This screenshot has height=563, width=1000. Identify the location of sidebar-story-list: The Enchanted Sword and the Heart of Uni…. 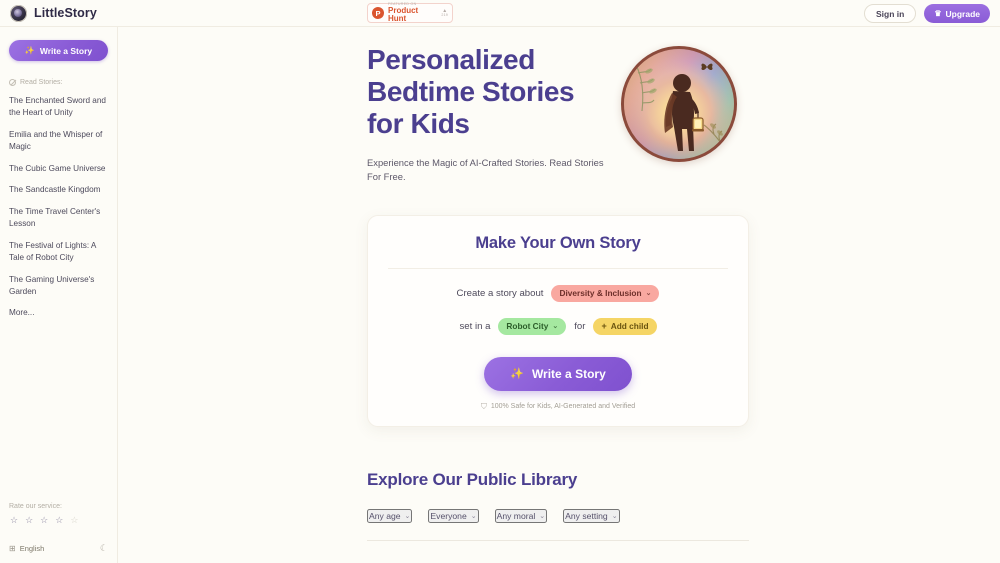
(58, 206).